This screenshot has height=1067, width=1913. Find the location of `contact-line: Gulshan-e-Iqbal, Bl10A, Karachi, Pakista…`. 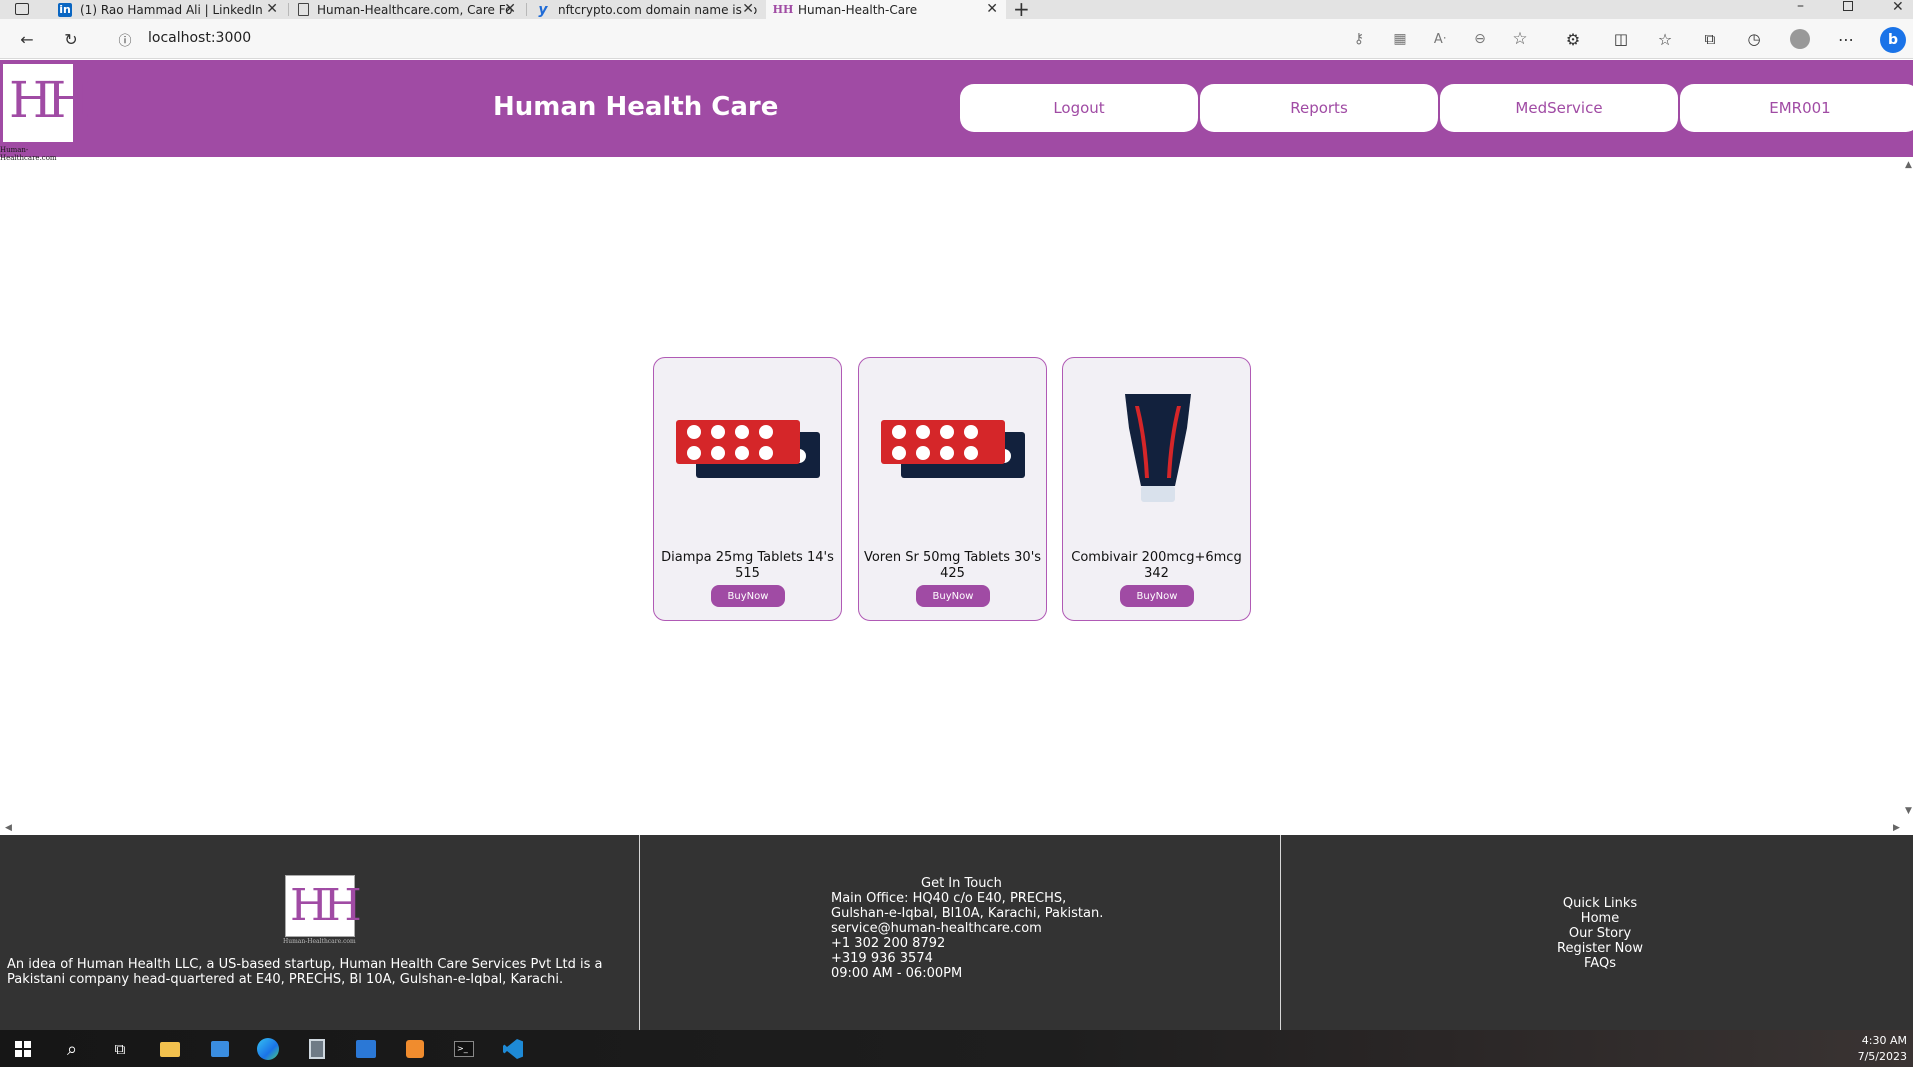

contact-line: Gulshan-e-Iqbal, Bl10A, Karachi, Pakista… is located at coordinates (967, 913).